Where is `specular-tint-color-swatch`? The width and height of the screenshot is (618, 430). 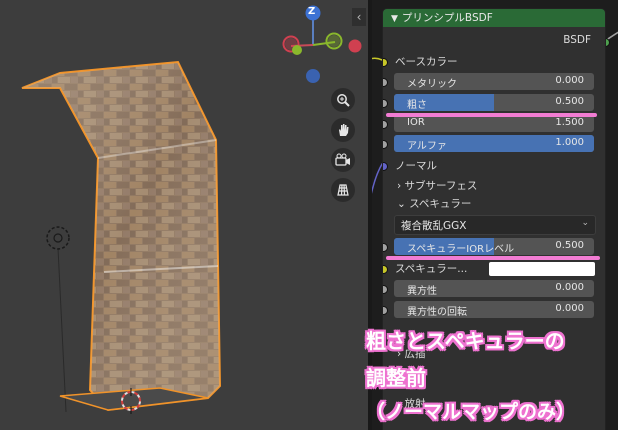
specular-tint-color-swatch is located at coordinates (542, 269).